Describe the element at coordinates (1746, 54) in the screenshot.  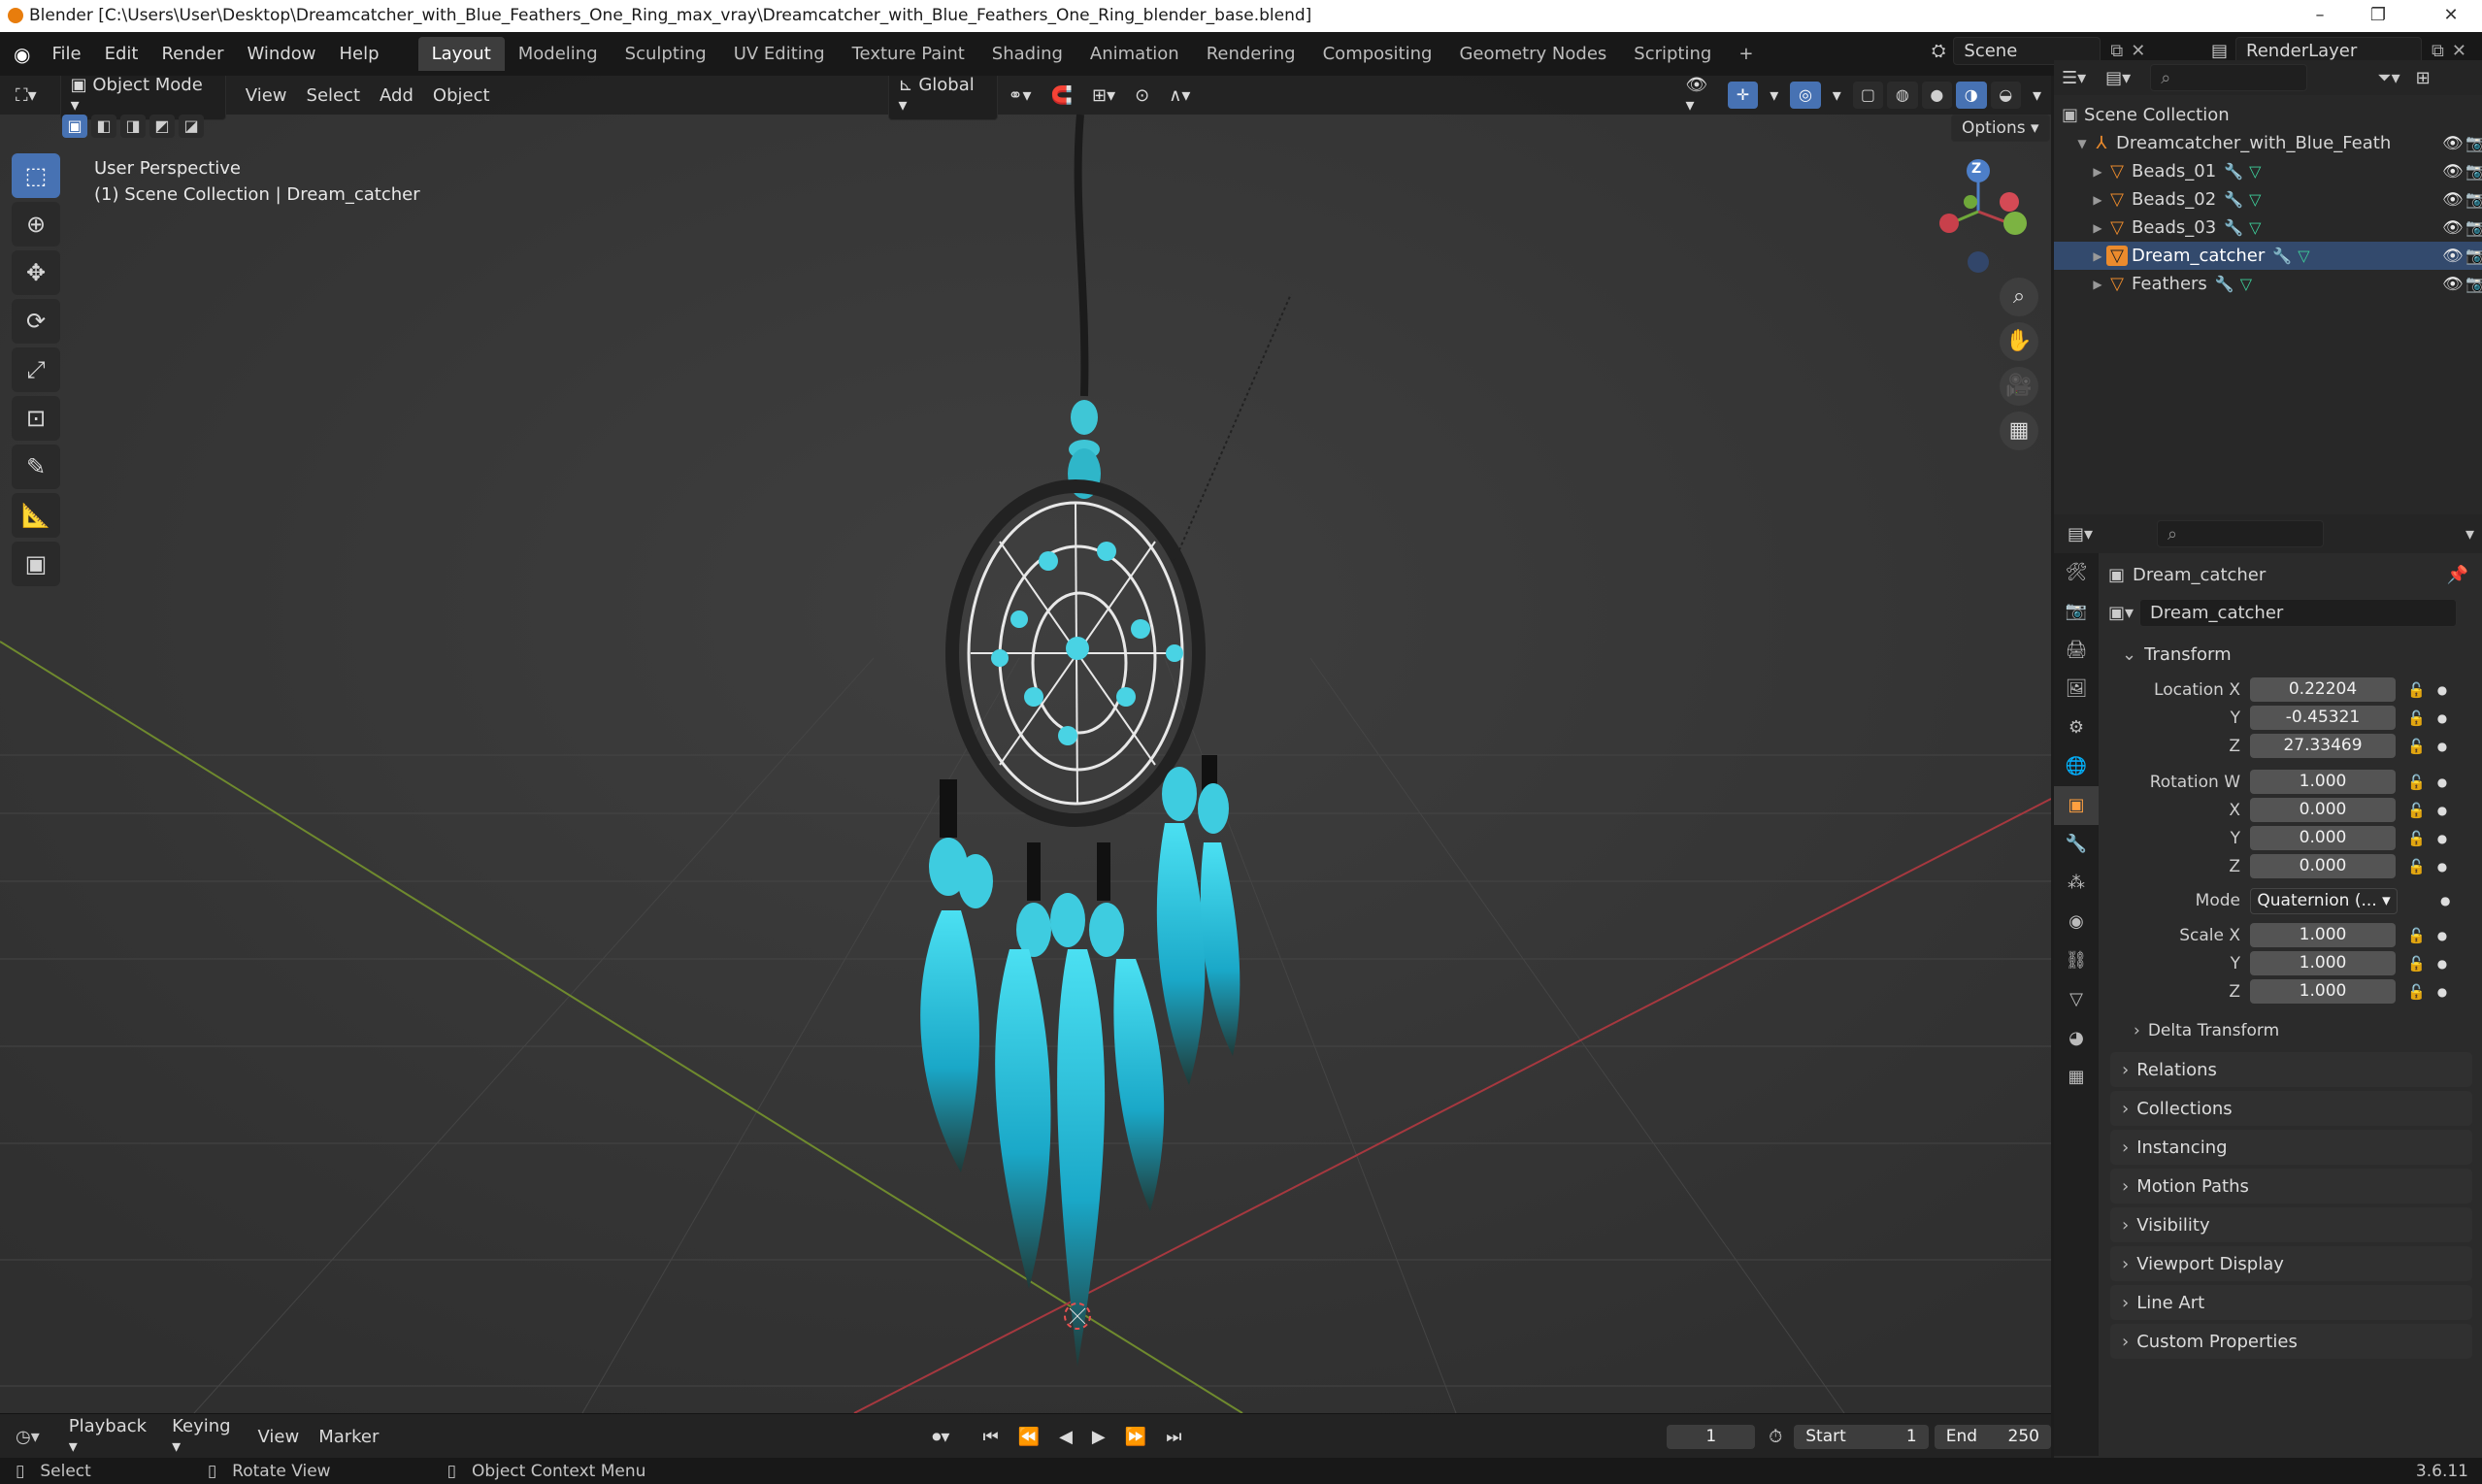
I see `add-workspace-button: +` at that location.